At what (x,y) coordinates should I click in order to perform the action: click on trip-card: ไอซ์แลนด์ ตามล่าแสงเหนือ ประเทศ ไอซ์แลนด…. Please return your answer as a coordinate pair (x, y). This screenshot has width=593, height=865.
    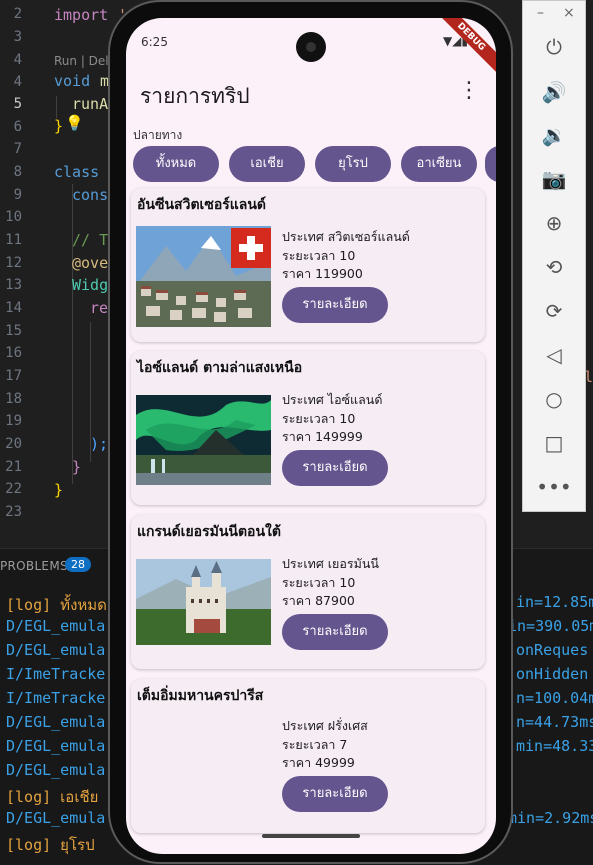
    Looking at the image, I should click on (308, 428).